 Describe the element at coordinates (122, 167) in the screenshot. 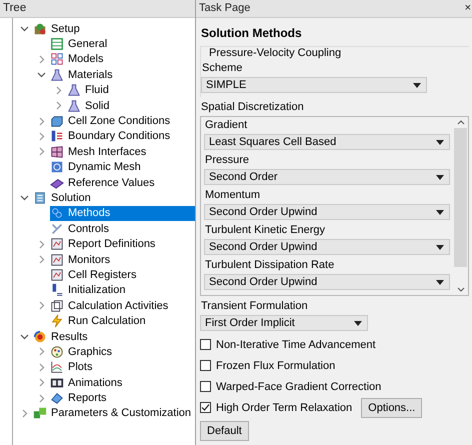

I see `tree-item: Dynamic Mesh` at that location.